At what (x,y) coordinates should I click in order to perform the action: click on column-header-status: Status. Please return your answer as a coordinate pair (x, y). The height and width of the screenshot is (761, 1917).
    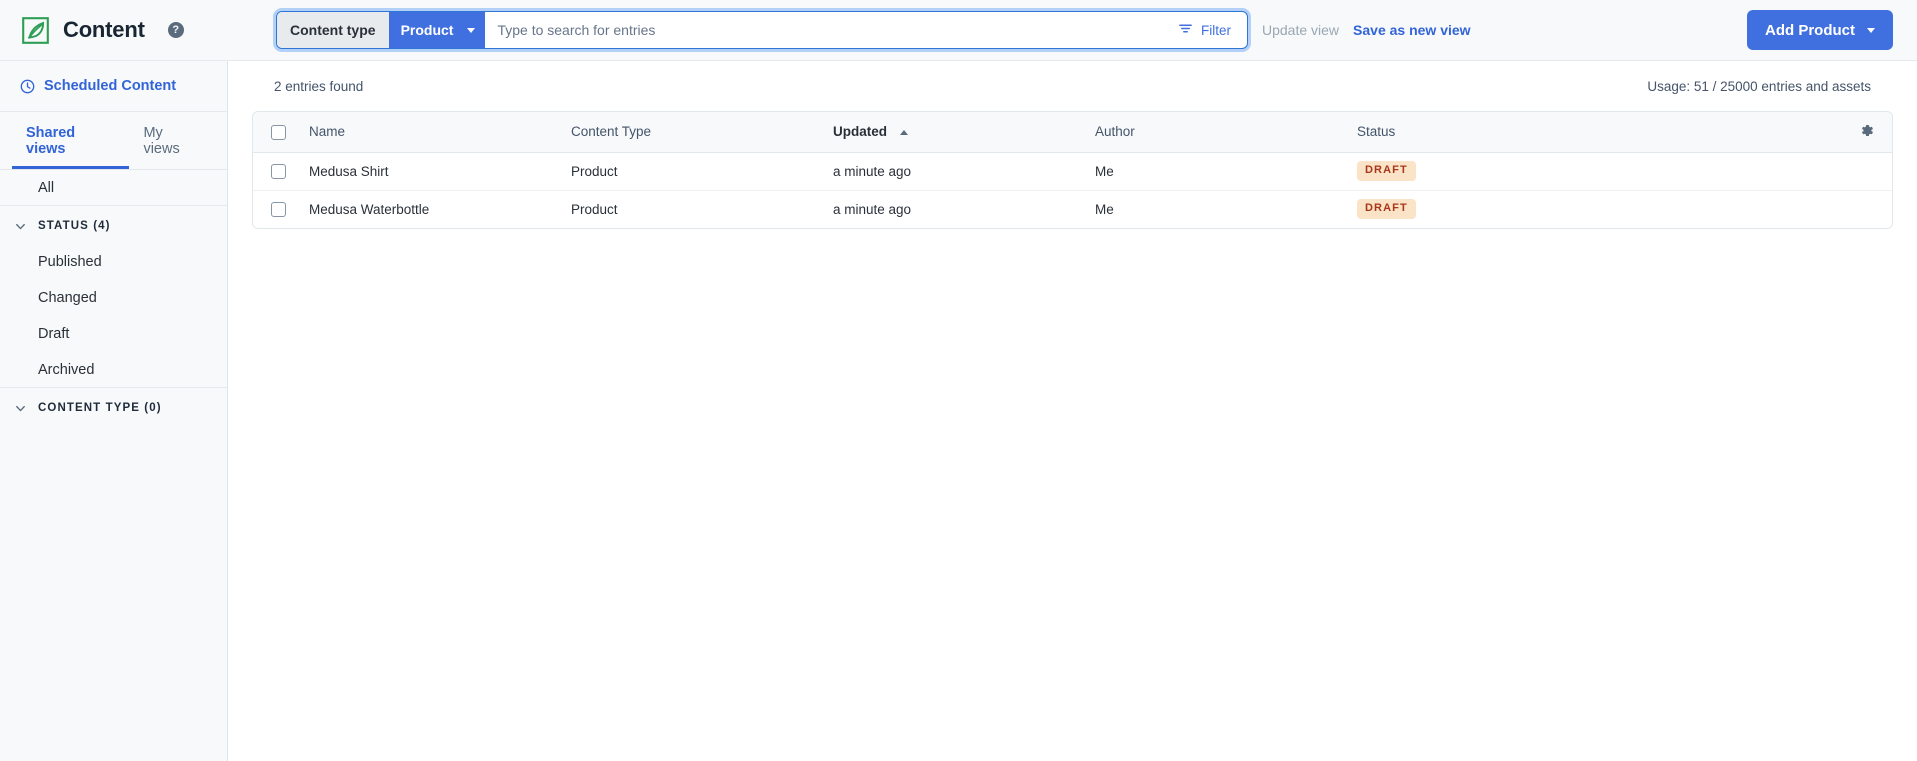
    Looking at the image, I should click on (1594, 132).